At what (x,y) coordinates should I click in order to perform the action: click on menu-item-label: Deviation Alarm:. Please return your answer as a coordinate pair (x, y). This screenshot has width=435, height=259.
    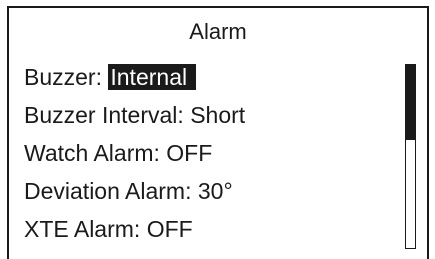
    Looking at the image, I should click on (111, 191).